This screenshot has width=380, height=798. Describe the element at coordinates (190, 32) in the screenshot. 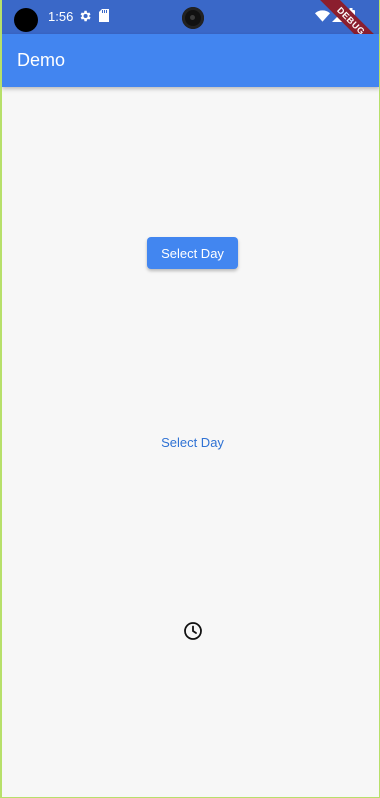

I see `status-bar: 1:56 DEBUG` at that location.